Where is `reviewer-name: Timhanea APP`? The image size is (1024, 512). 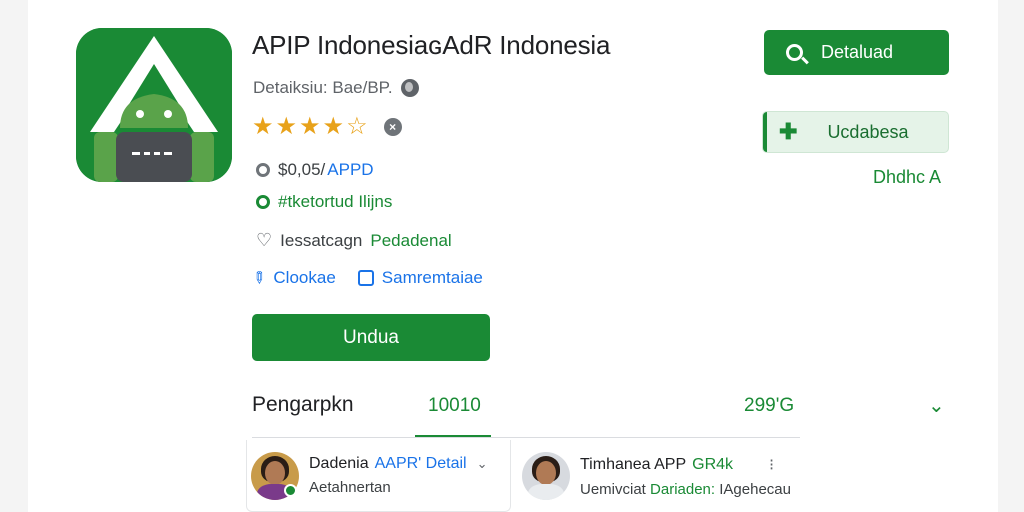
reviewer-name: Timhanea APP is located at coordinates (633, 464).